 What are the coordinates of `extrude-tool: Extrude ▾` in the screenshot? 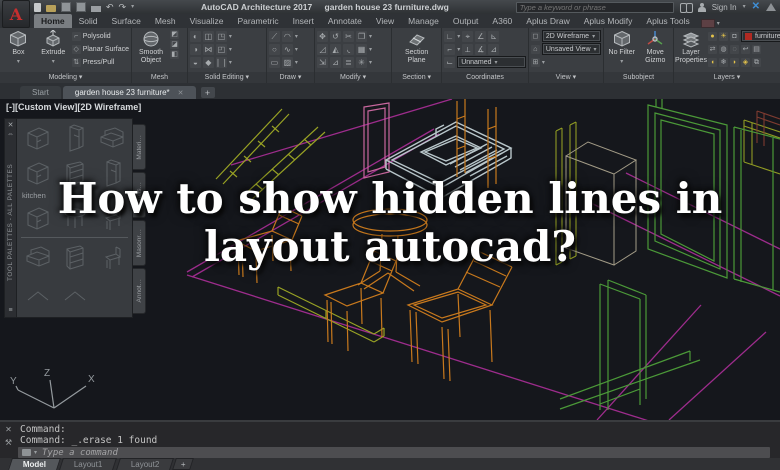 It's located at (53, 47).